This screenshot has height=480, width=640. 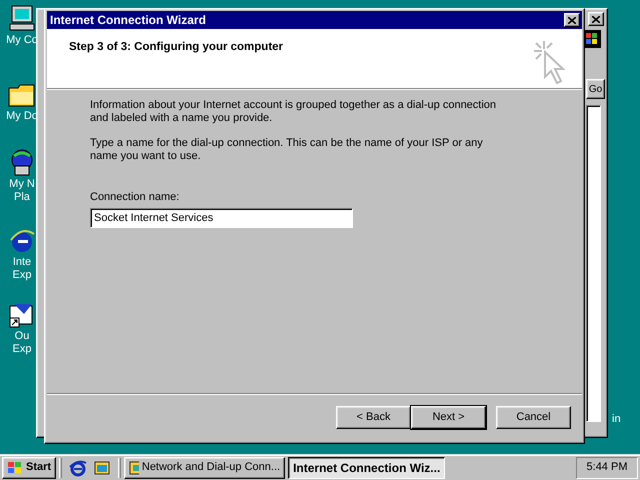 I want to click on connection-name-field: Socket Internet Services, so click(x=221, y=218).